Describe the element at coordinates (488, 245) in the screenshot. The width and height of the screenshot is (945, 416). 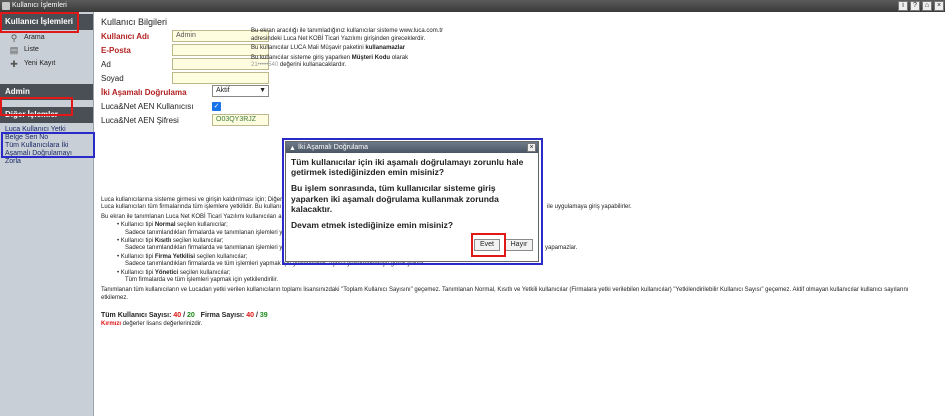
I see `highlight-yes-button` at that location.